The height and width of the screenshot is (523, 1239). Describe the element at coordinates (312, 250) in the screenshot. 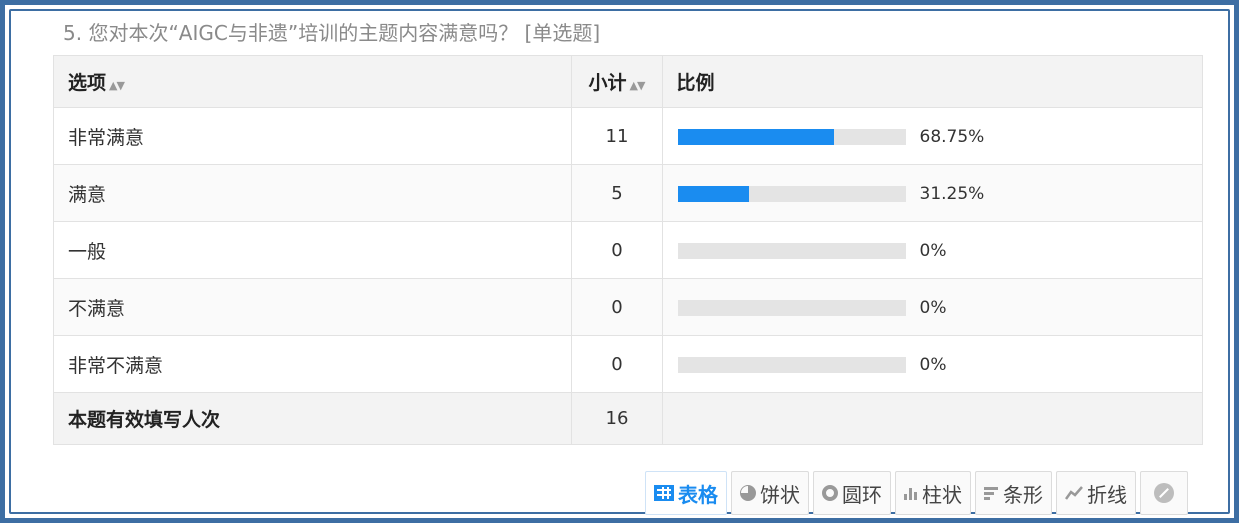

I see `option-label: 一般` at that location.